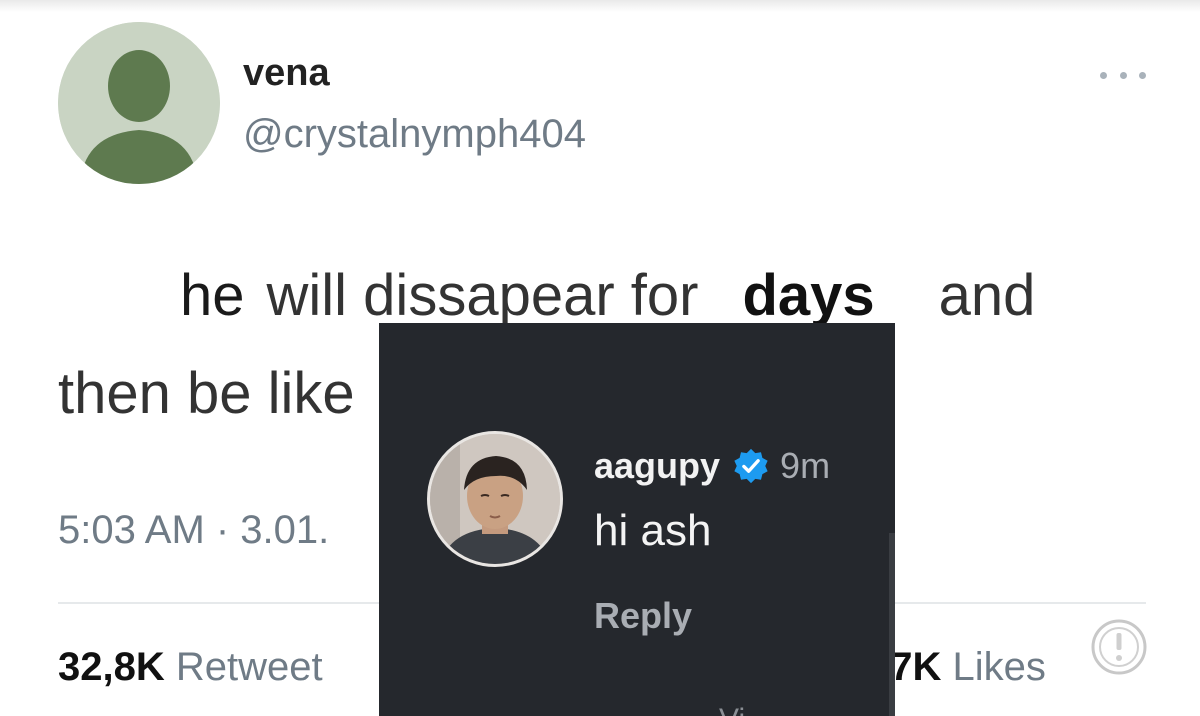  Describe the element at coordinates (987, 295) in the screenshot. I see `tweet-word-and: and` at that location.